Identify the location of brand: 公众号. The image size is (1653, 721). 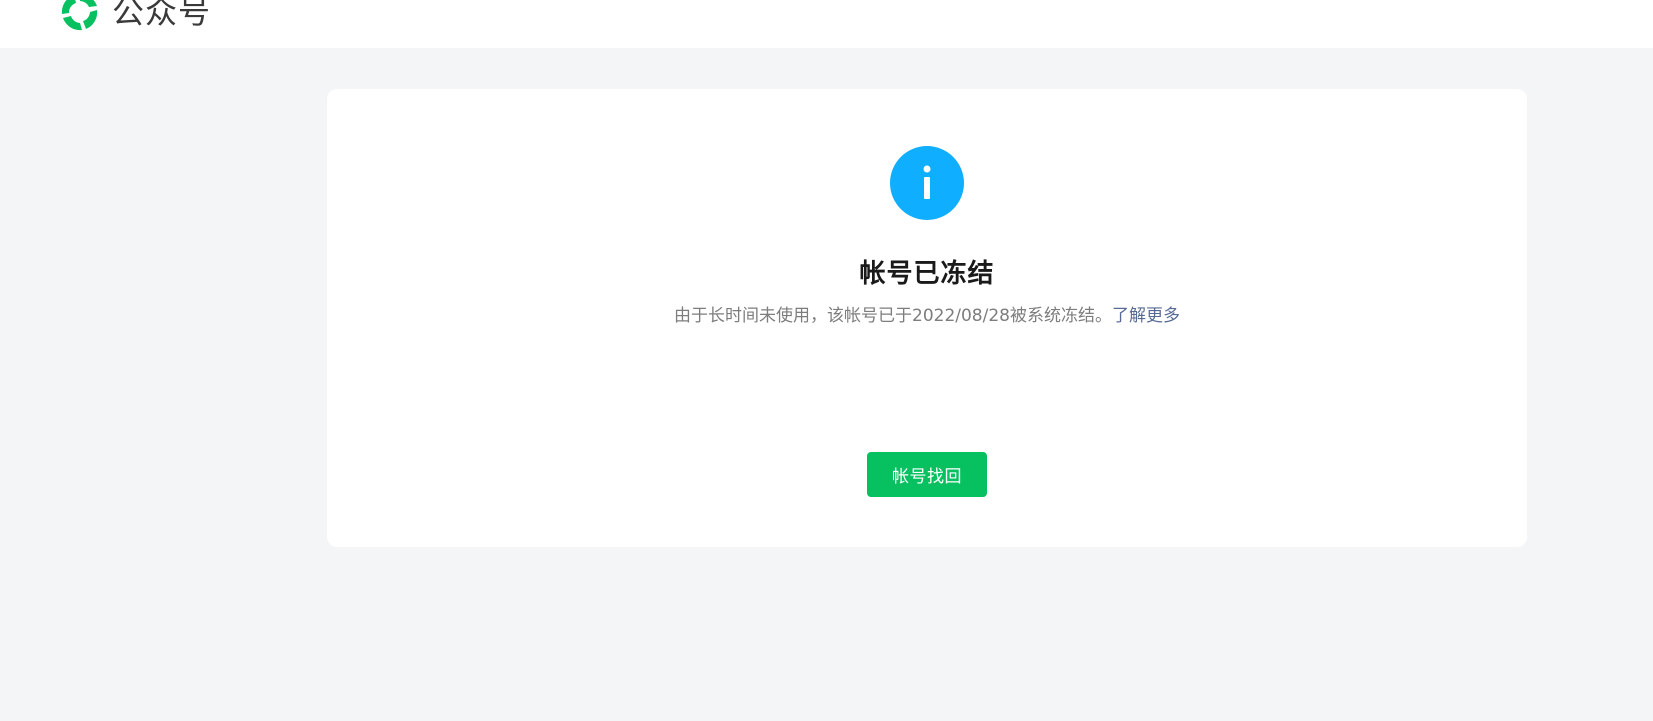
(134, 18).